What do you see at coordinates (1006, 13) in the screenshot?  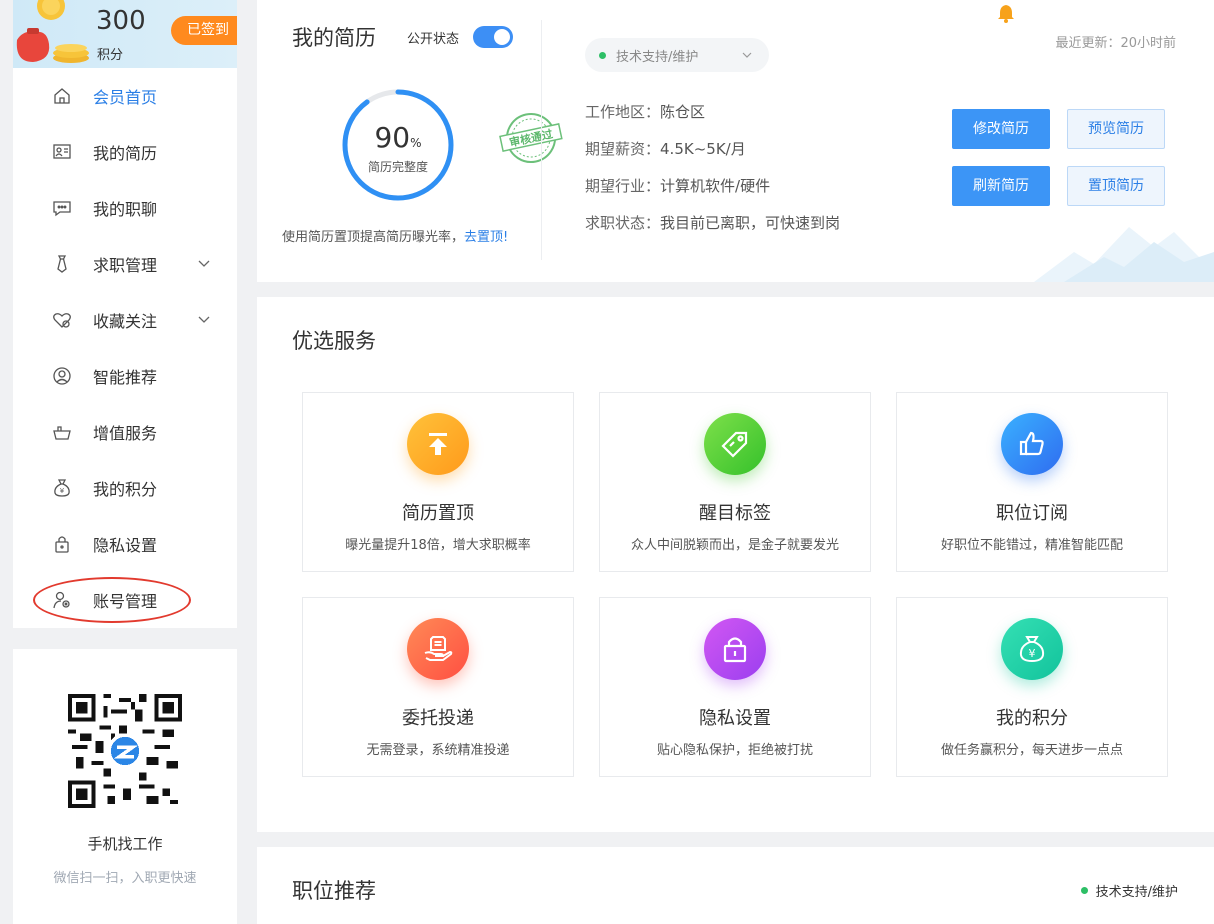 I see `bell-icon` at bounding box center [1006, 13].